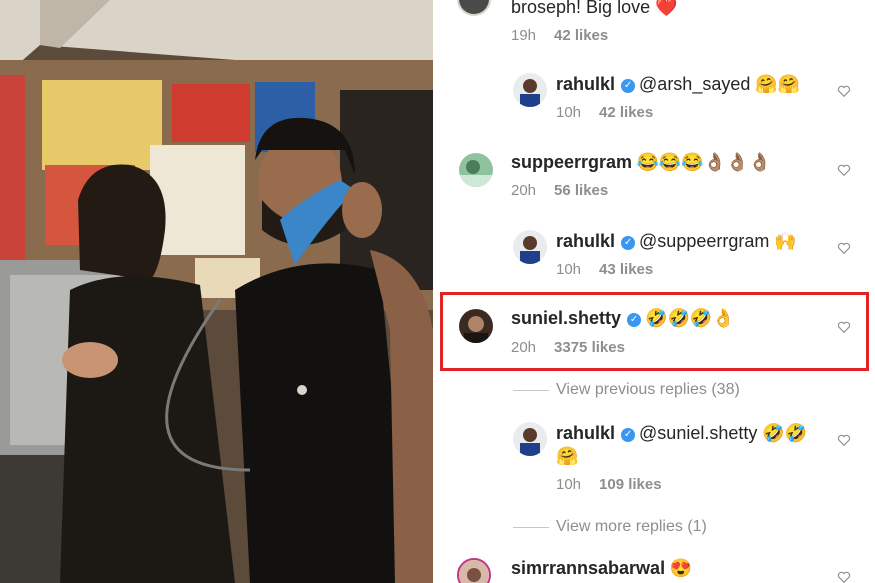 This screenshot has height=583, width=875. What do you see at coordinates (524, 190) in the screenshot?
I see `comment-time: 20h` at bounding box center [524, 190].